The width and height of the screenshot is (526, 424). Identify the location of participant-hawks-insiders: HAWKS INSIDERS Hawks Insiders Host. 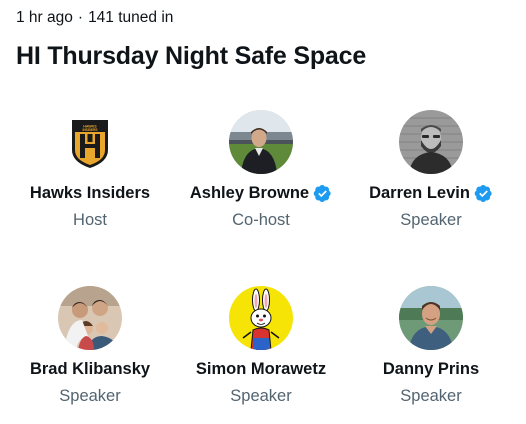
(90, 170).